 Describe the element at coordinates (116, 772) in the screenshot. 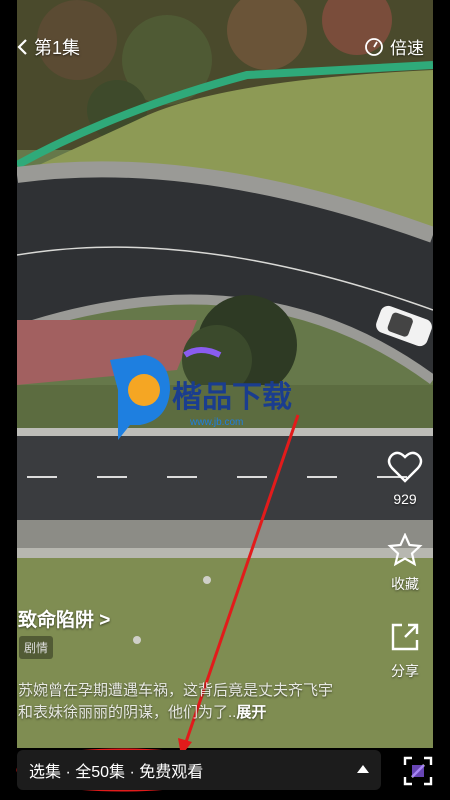

I see `episode-selector-label: 选集 · 全50集 · 免费观看` at that location.